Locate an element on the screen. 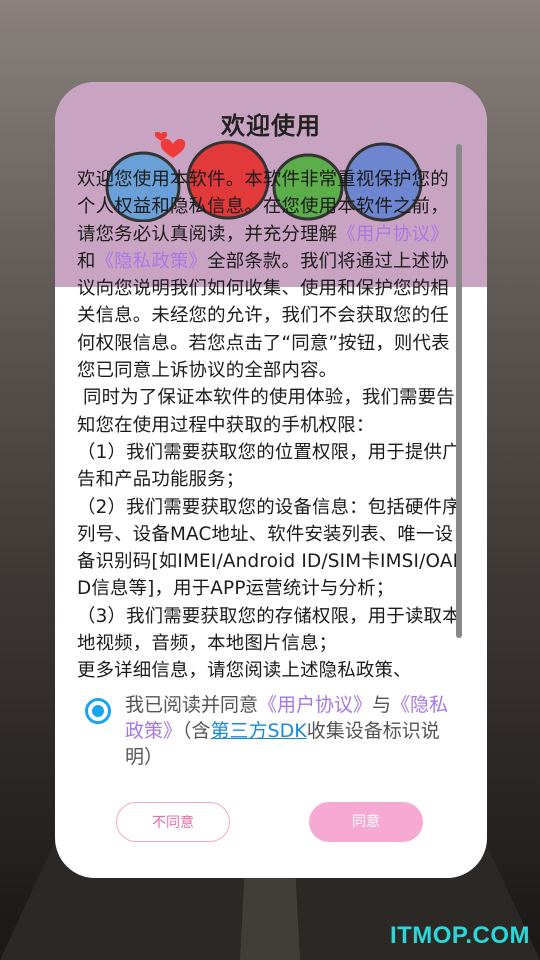  consent-label: 与 is located at coordinates (382, 705).